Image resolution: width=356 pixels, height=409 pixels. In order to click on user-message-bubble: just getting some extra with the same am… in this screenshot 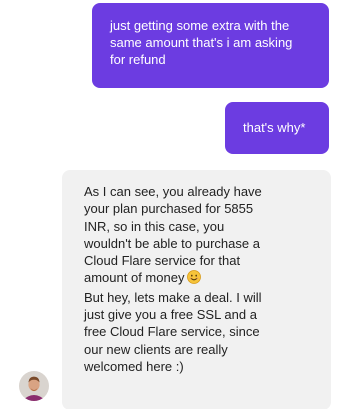, I will do `click(210, 45)`.